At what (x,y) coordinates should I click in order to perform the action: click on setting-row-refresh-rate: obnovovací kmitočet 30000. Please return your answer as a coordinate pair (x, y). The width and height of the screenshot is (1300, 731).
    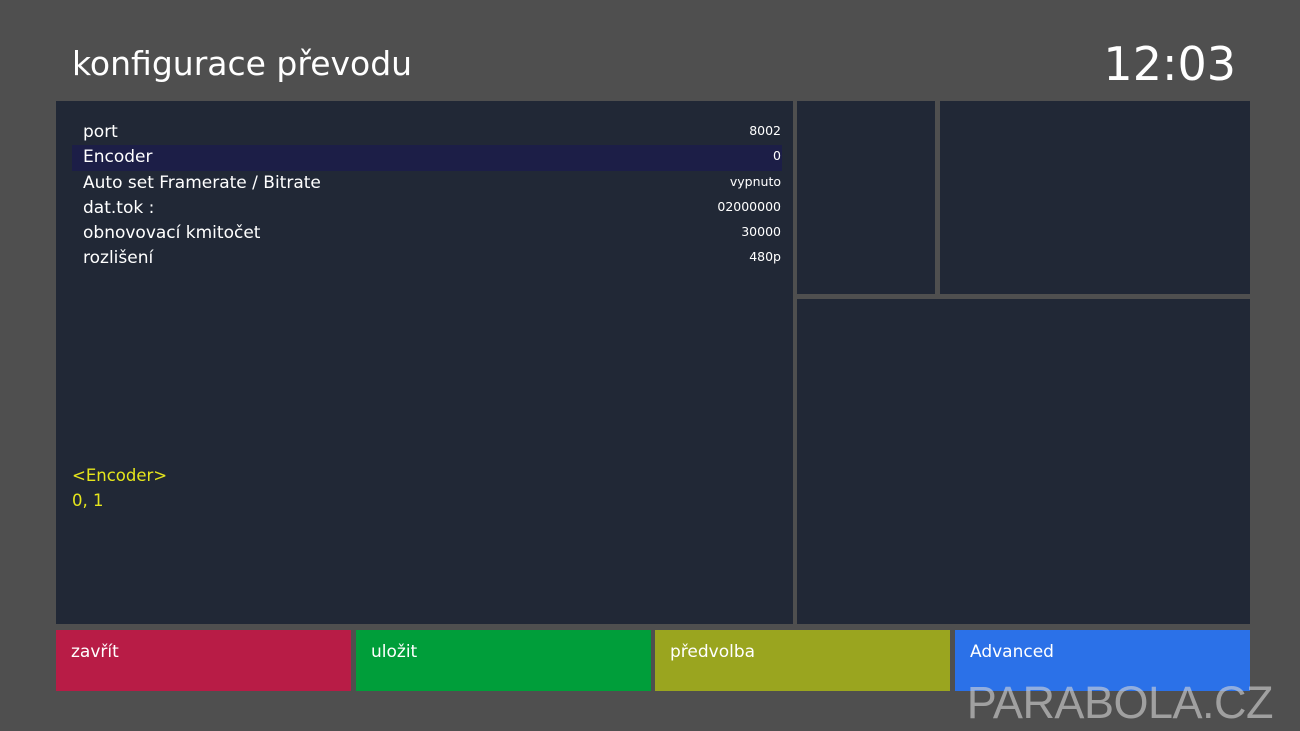
    Looking at the image, I should click on (427, 233).